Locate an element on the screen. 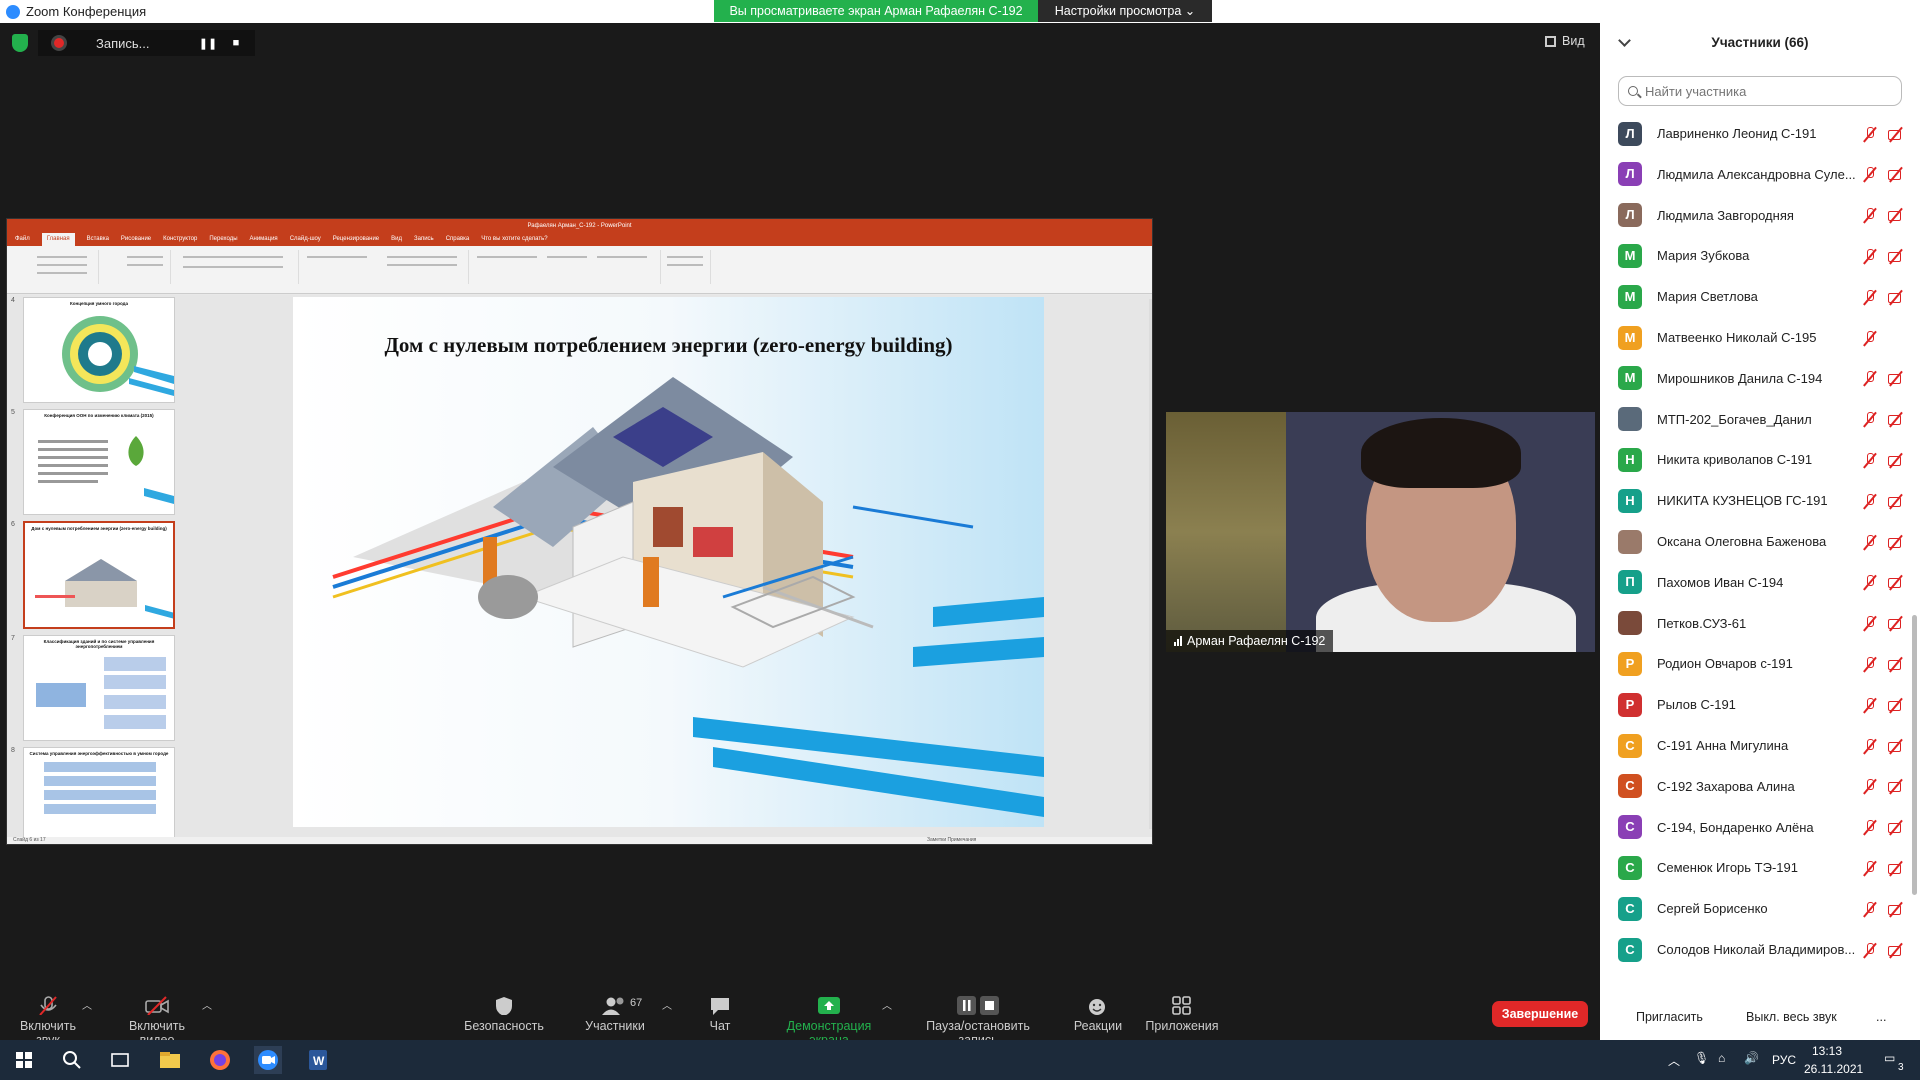 The width and height of the screenshot is (1920, 1080). ppt-scrollbar is located at coordinates (1150, 564).